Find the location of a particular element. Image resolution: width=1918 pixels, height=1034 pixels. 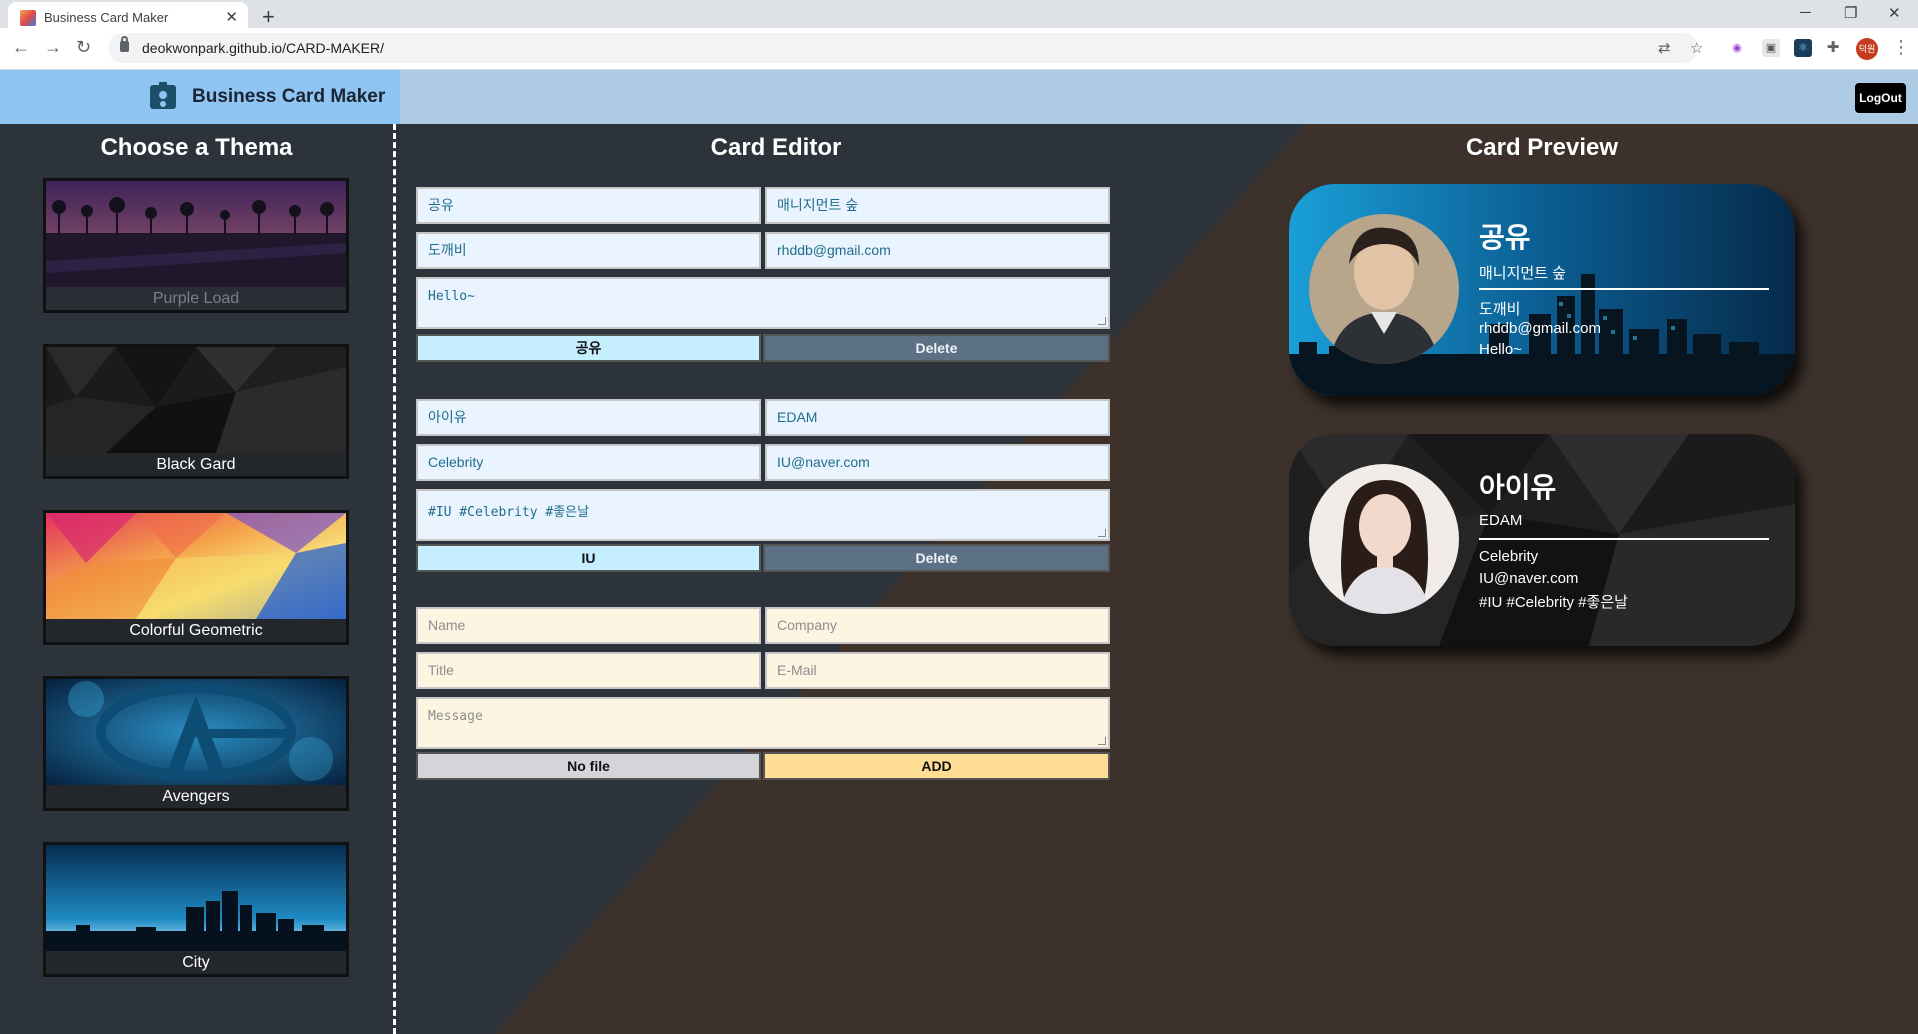

themes-title: Choose a Thema is located at coordinates (196, 147).